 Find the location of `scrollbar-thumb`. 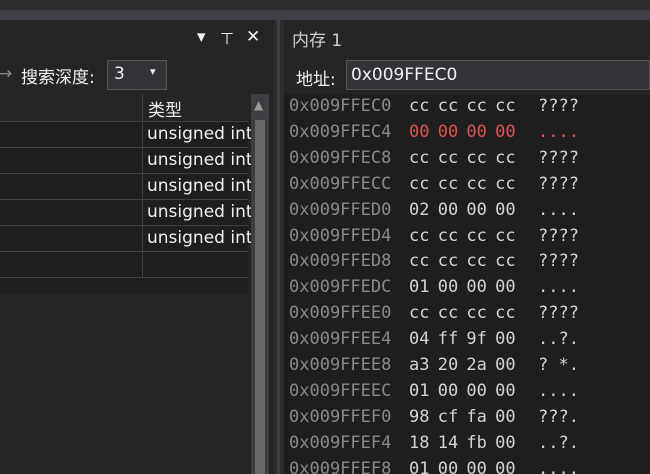

scrollbar-thumb is located at coordinates (260, 297).